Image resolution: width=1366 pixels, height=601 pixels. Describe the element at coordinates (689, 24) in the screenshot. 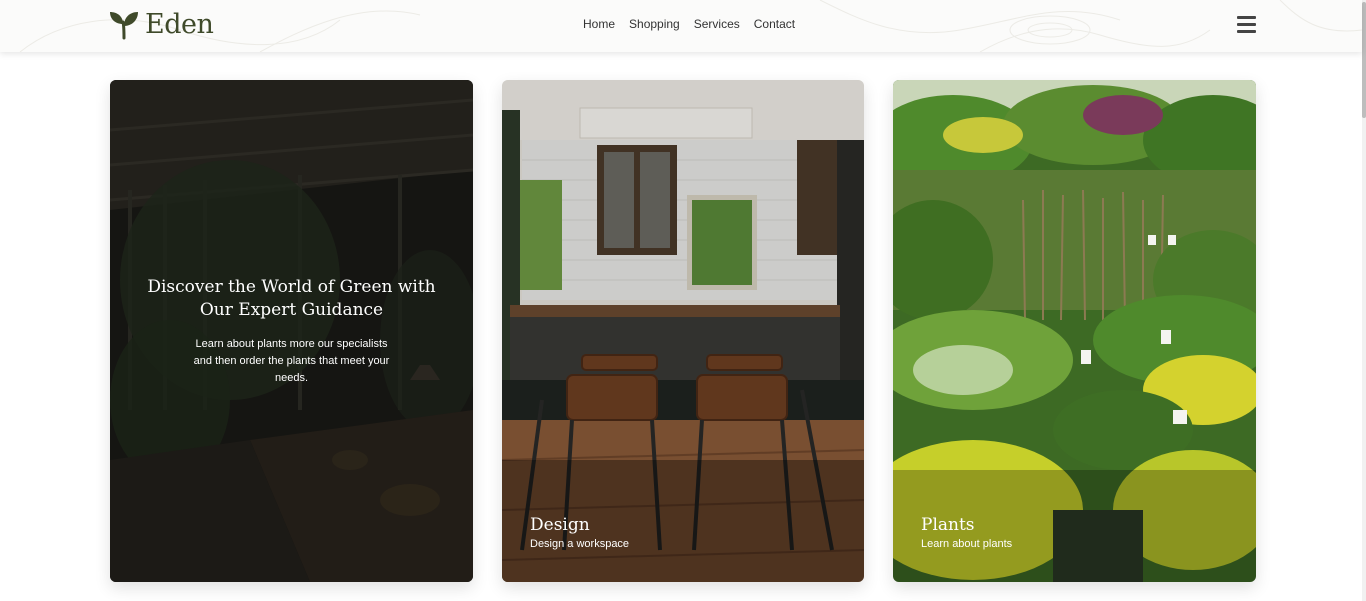

I see `main-nav: Home Shopping Services Contact` at that location.